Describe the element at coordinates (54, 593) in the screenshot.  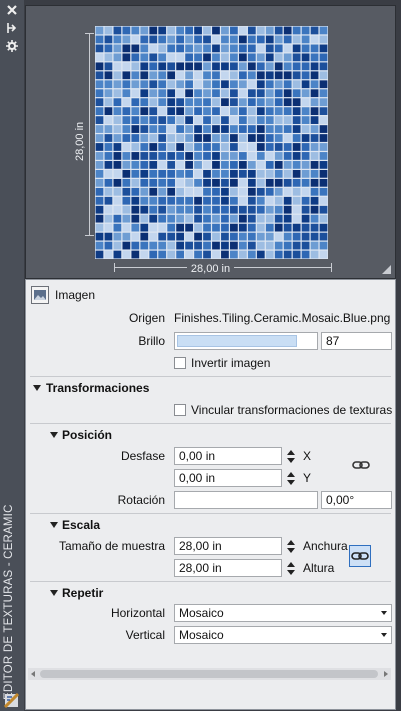
I see `repeat-collapse-arrow-icon` at that location.